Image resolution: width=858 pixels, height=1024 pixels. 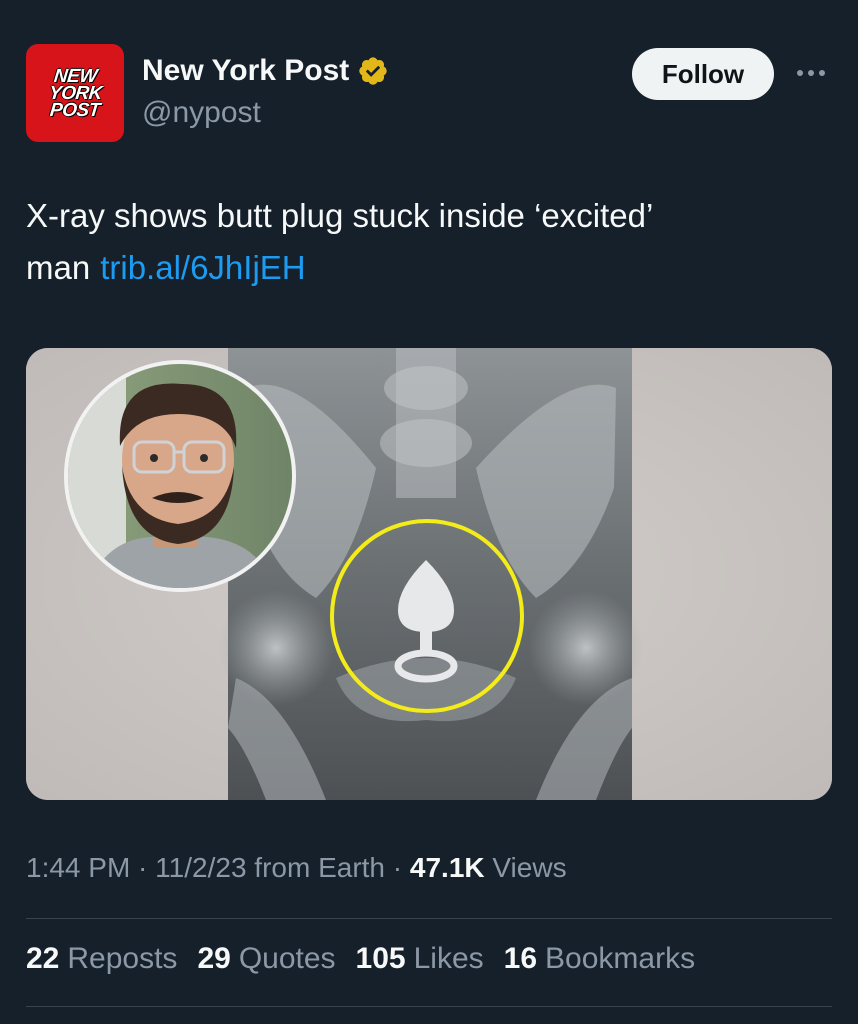 I want to click on engagement-stats: 22 Reposts 29 Quotes 105 Likes 16 Bookmarks, so click(x=360, y=959).